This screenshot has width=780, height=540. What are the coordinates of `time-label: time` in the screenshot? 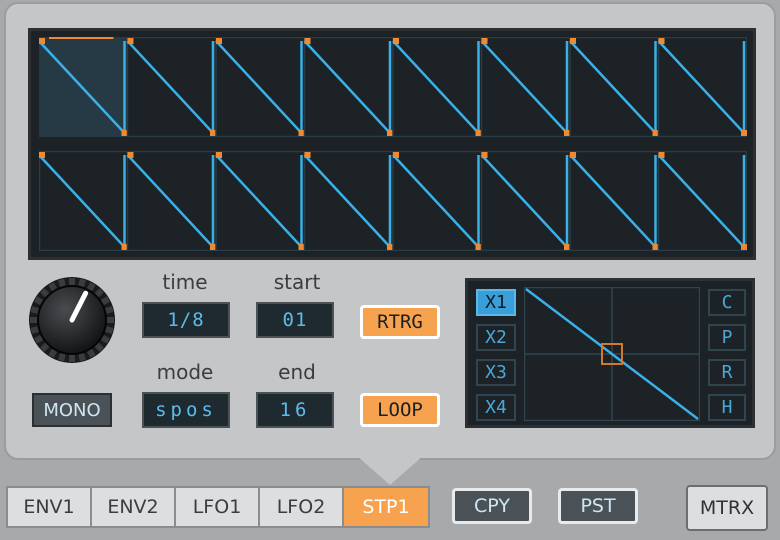 It's located at (185, 282).